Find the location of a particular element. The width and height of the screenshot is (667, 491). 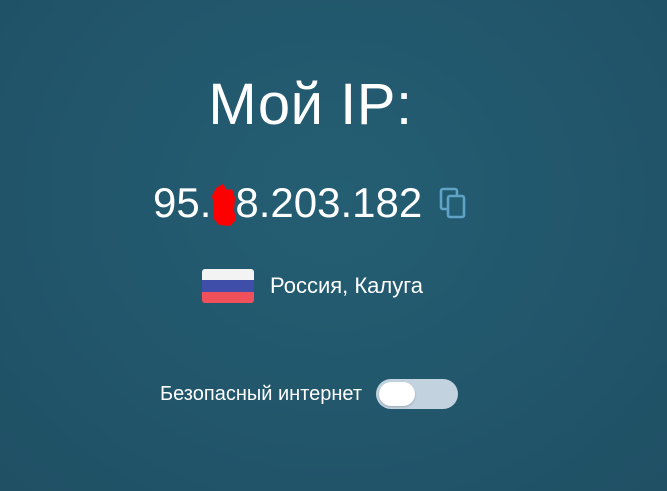

safe-internet-label: Безопасный интернет is located at coordinates (261, 394).